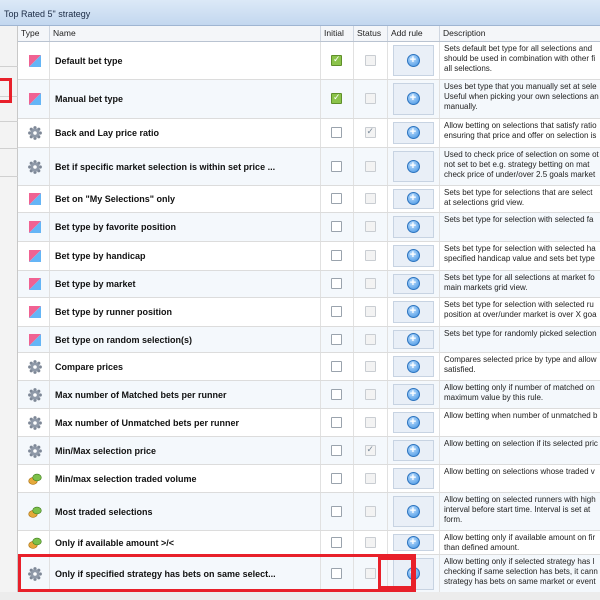  Describe the element at coordinates (185, 227) in the screenshot. I see `name-cell: Bet type by favorite position` at that location.